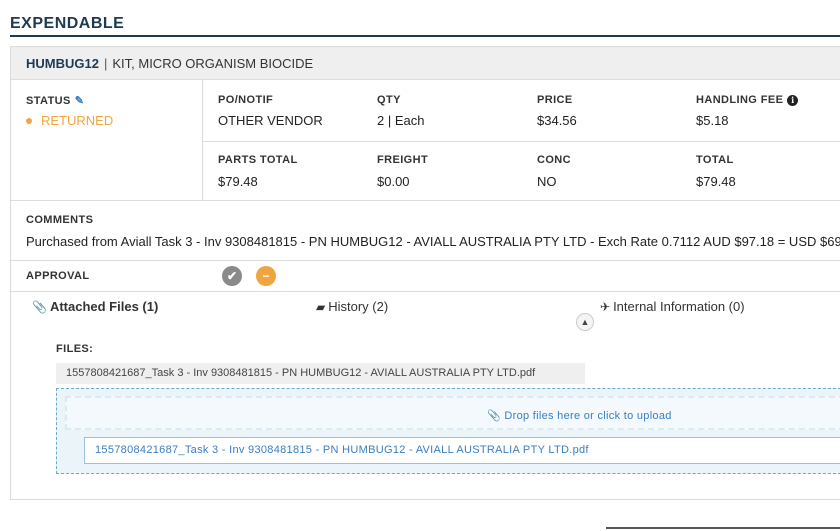  Describe the element at coordinates (401, 120) in the screenshot. I see `qty-value: 2 | Each` at that location.